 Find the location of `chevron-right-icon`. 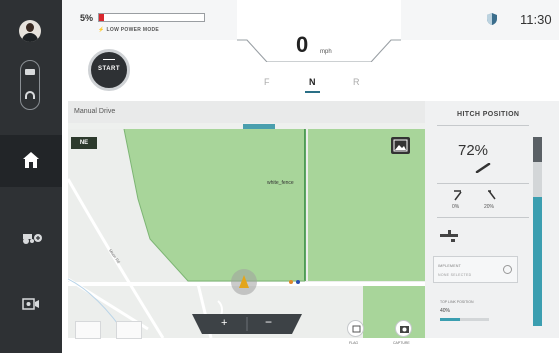

chevron-right-icon is located at coordinates (507, 269).